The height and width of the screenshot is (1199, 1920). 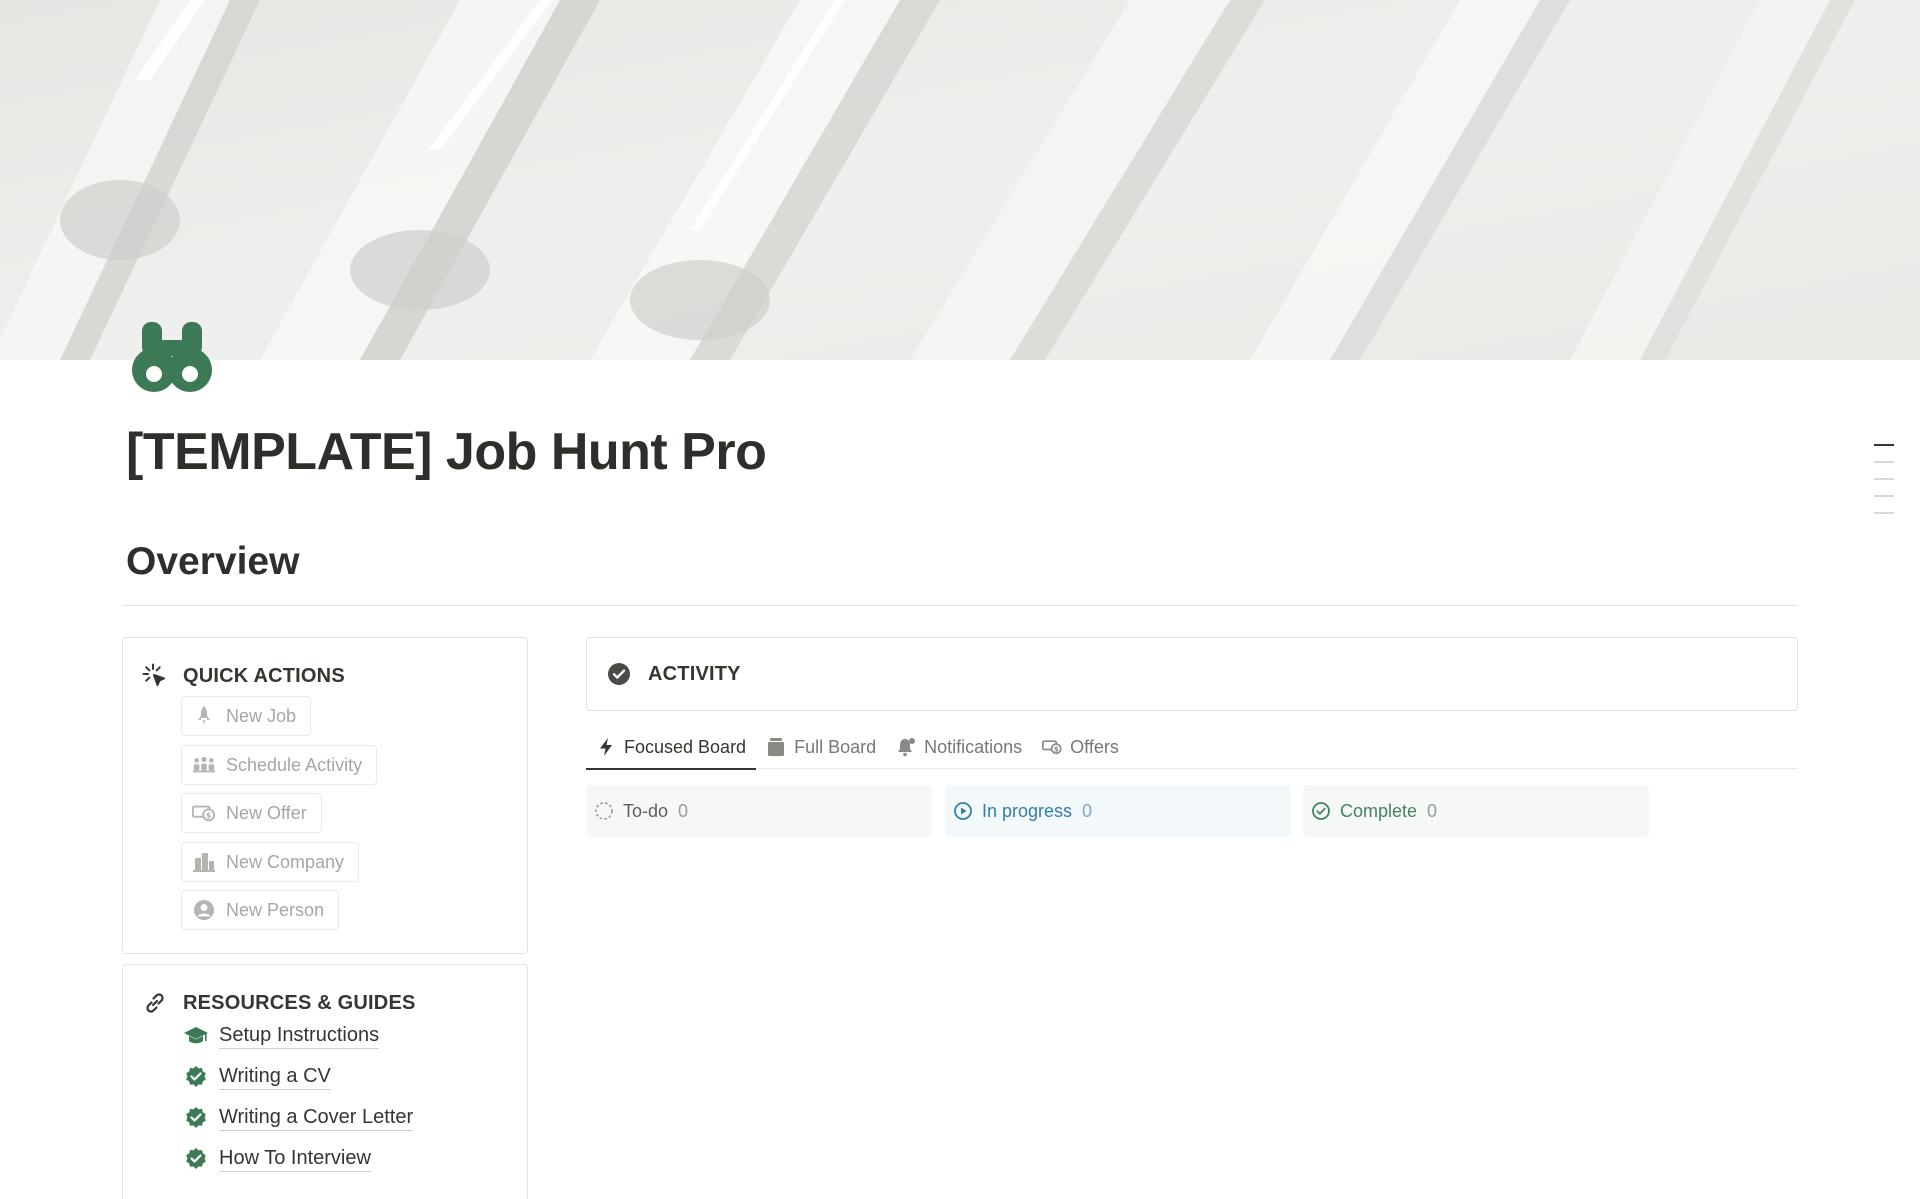 What do you see at coordinates (204, 910) in the screenshot?
I see `person-circle-icon` at bounding box center [204, 910].